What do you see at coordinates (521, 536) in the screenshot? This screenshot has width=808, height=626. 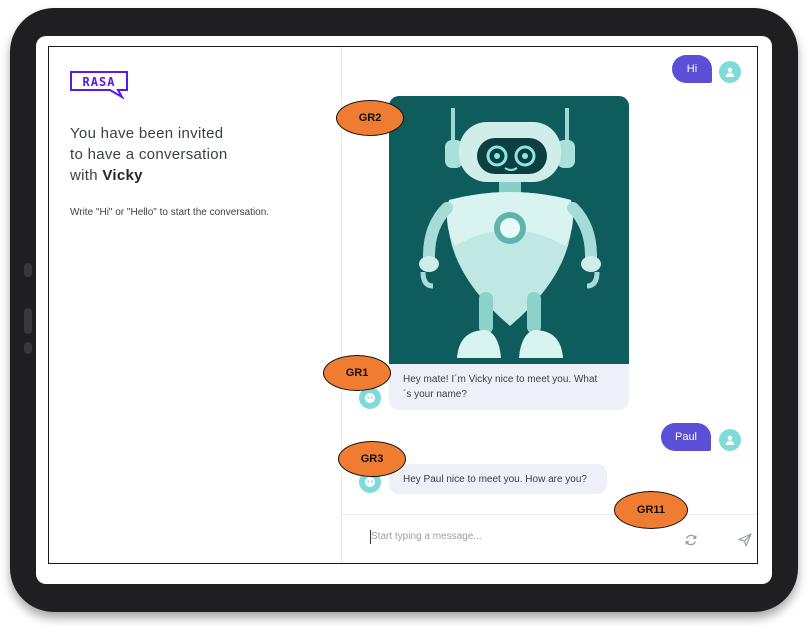 I see `message-input` at bounding box center [521, 536].